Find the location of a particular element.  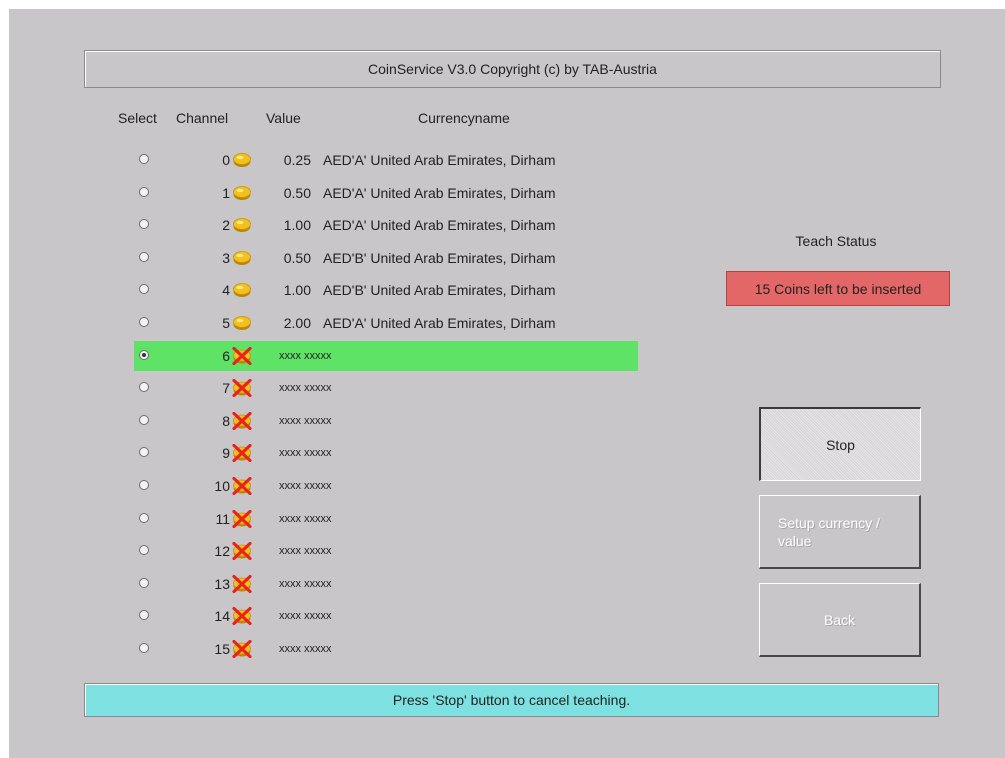

teach-status-indicator: 15 Coins left to be inserted is located at coordinates (838, 288).